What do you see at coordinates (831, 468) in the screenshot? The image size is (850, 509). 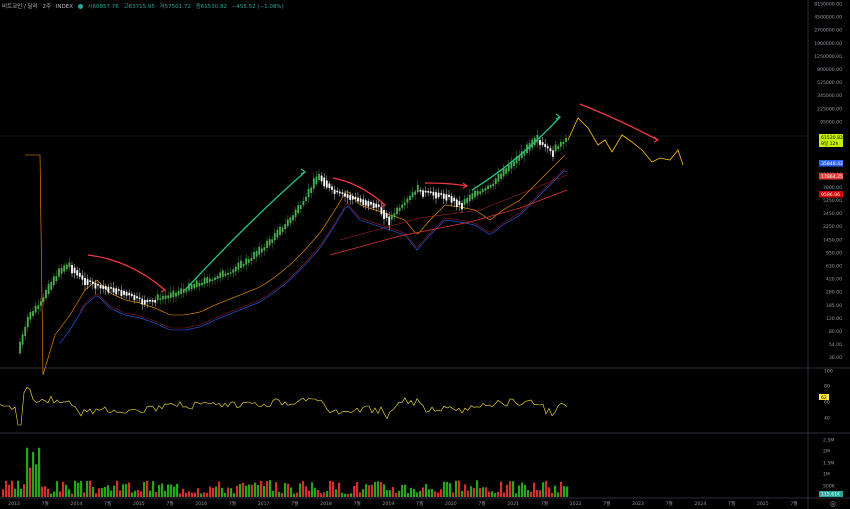 I see `volume-axis: 2.5M 2M 1.5M 1M 500K 115.61K` at bounding box center [831, 468].